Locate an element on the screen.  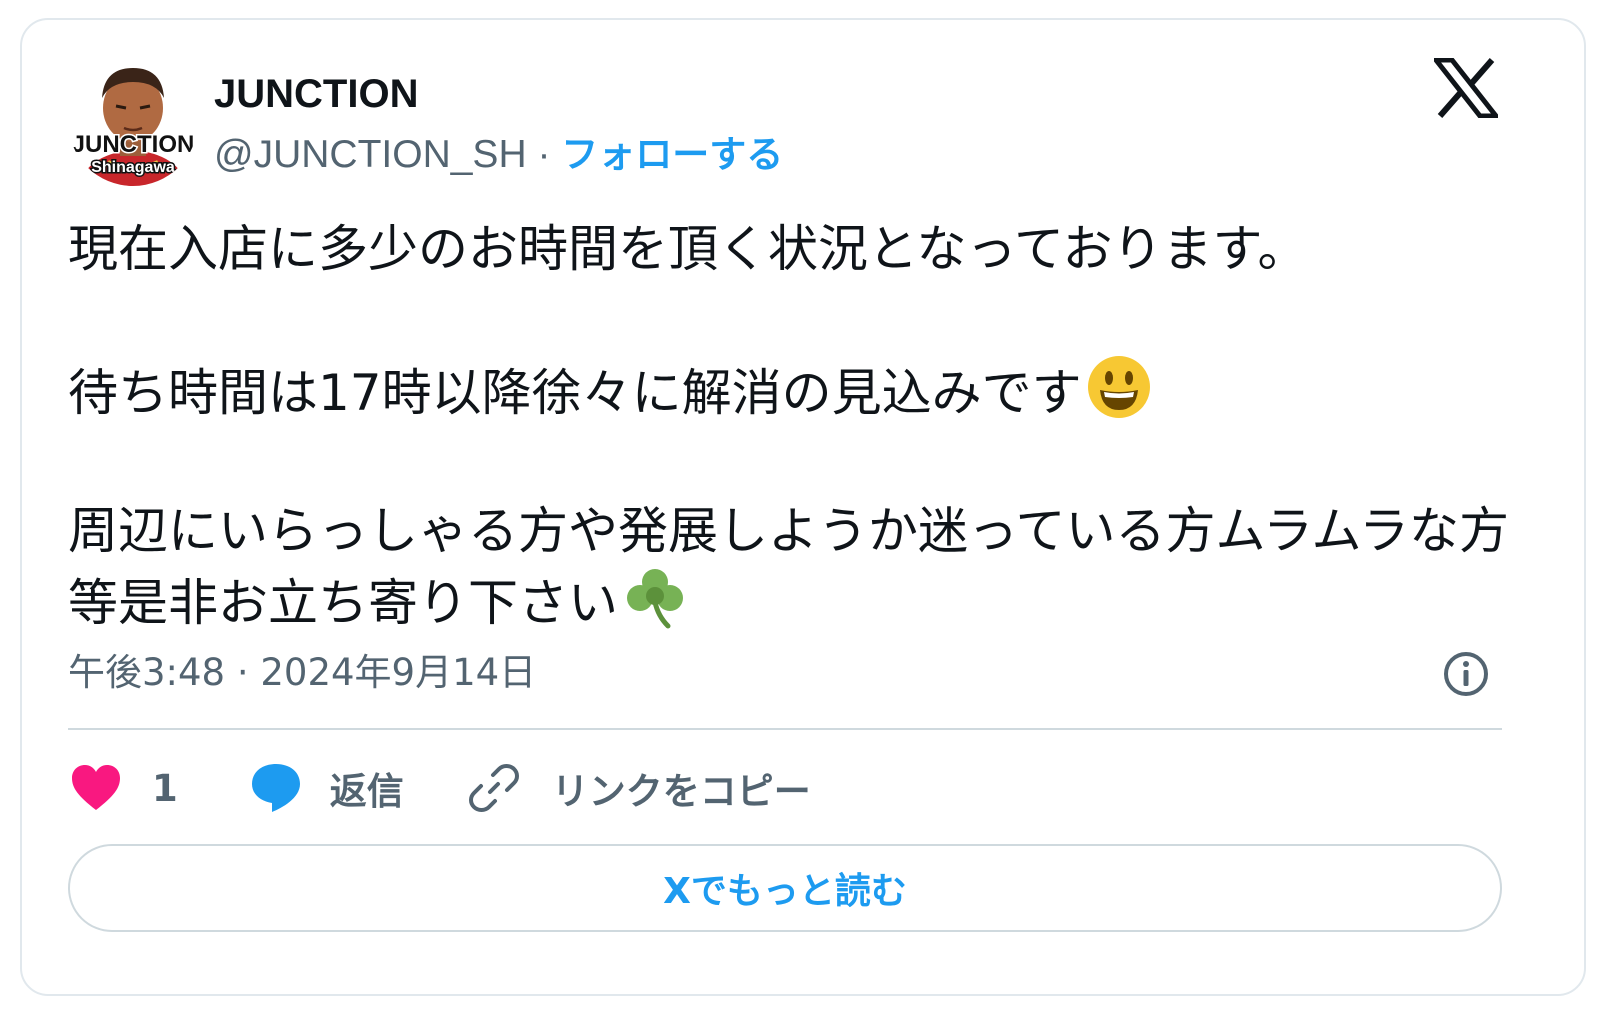
speech-bubble-icon is located at coordinates (275, 788).